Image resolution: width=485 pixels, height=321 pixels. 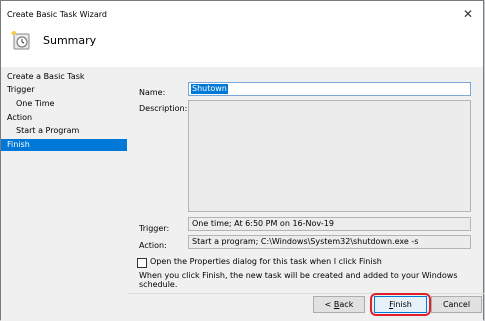 I want to click on step-one-time: One Time, so click(x=64, y=104).